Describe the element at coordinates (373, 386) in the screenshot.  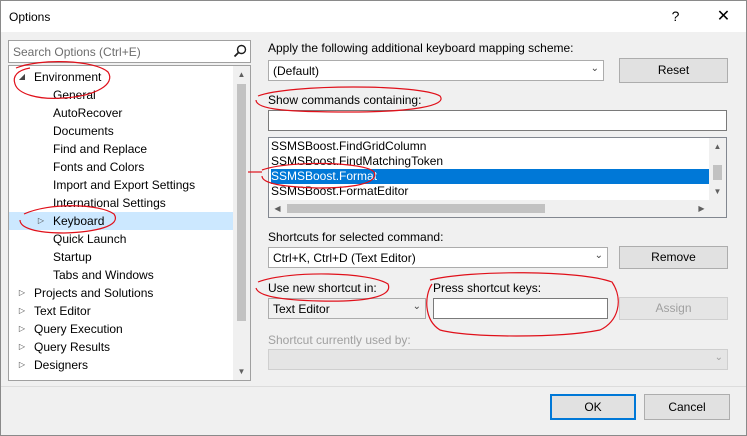
I see `footer-divider` at that location.